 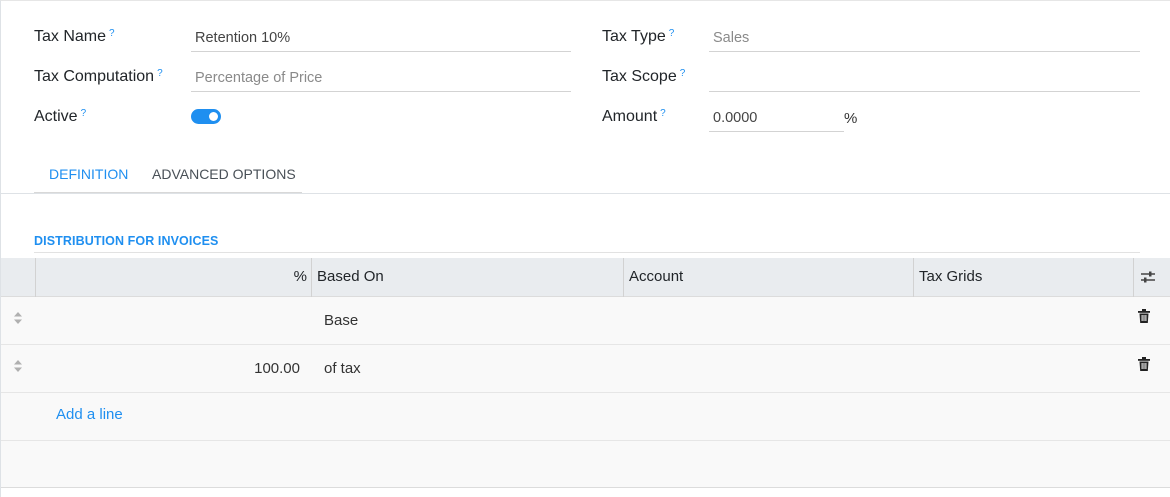 I want to click on empty-row, so click(x=585, y=464).